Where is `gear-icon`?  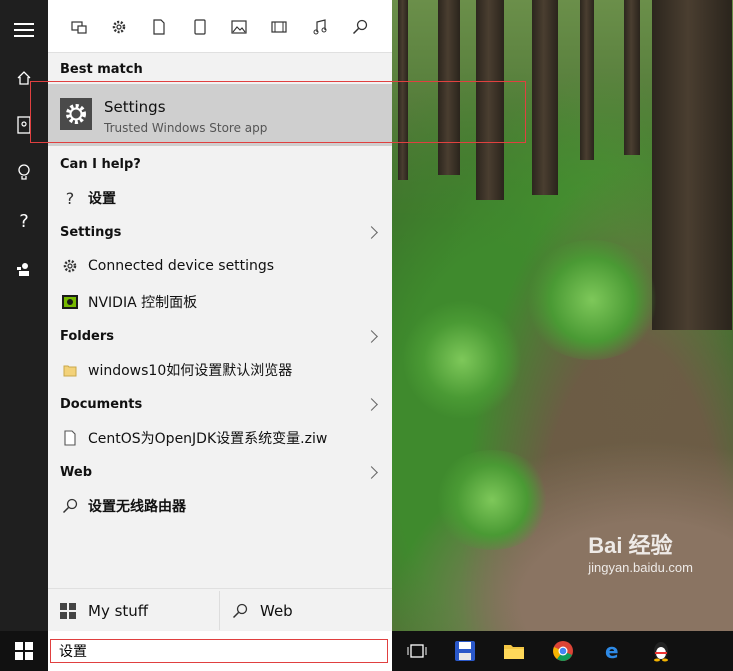 gear-icon is located at coordinates (70, 266).